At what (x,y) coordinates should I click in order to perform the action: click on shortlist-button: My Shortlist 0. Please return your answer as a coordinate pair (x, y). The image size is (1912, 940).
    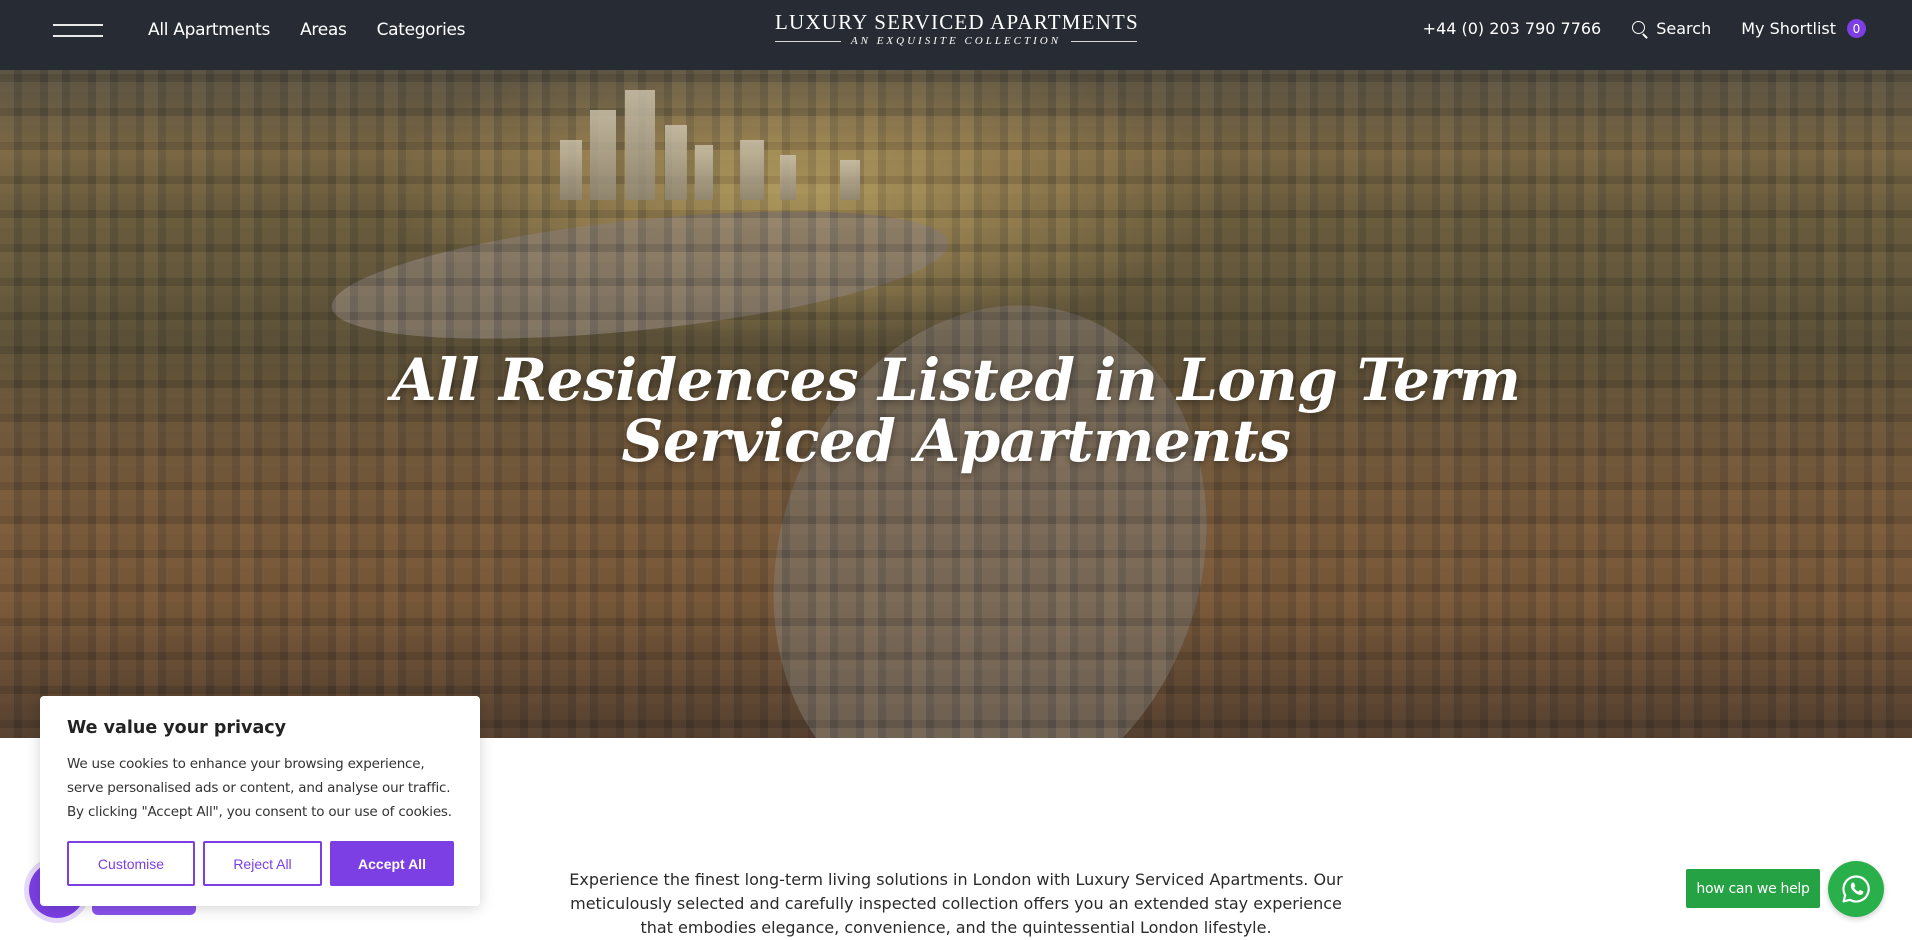
    Looking at the image, I should click on (1803, 28).